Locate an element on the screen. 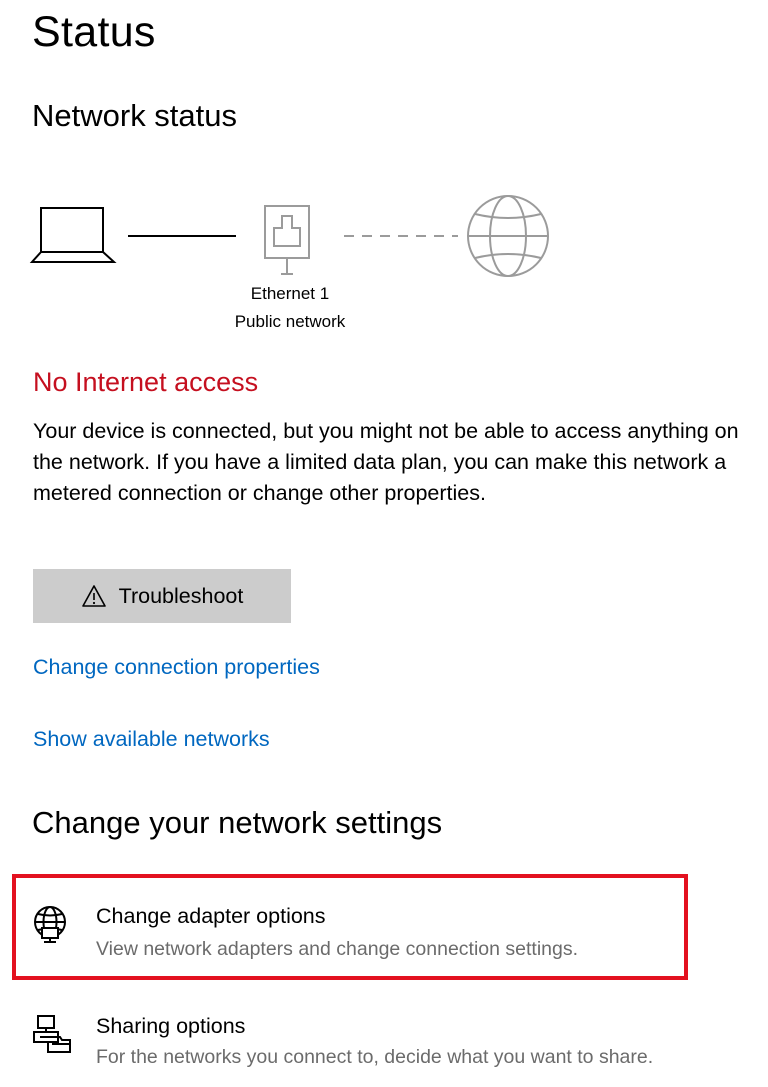 The width and height of the screenshot is (768, 1087). show-available-networks-link: Show available networks is located at coordinates (151, 739).